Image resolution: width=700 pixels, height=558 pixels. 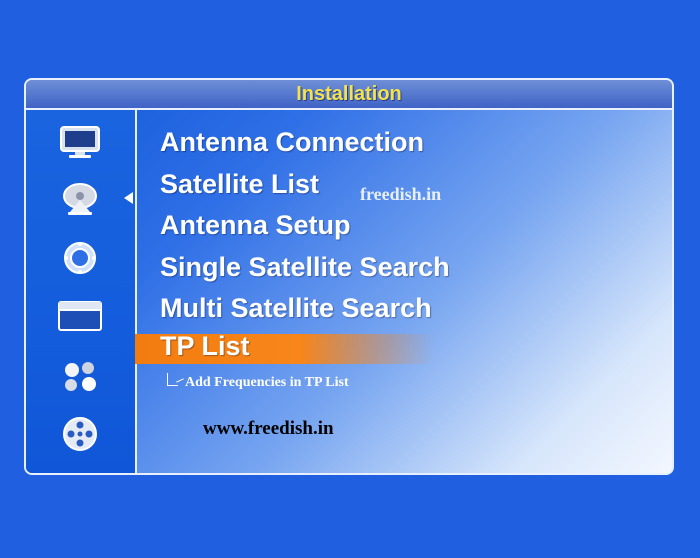 I want to click on title-bar: Installation, so click(x=349, y=95).